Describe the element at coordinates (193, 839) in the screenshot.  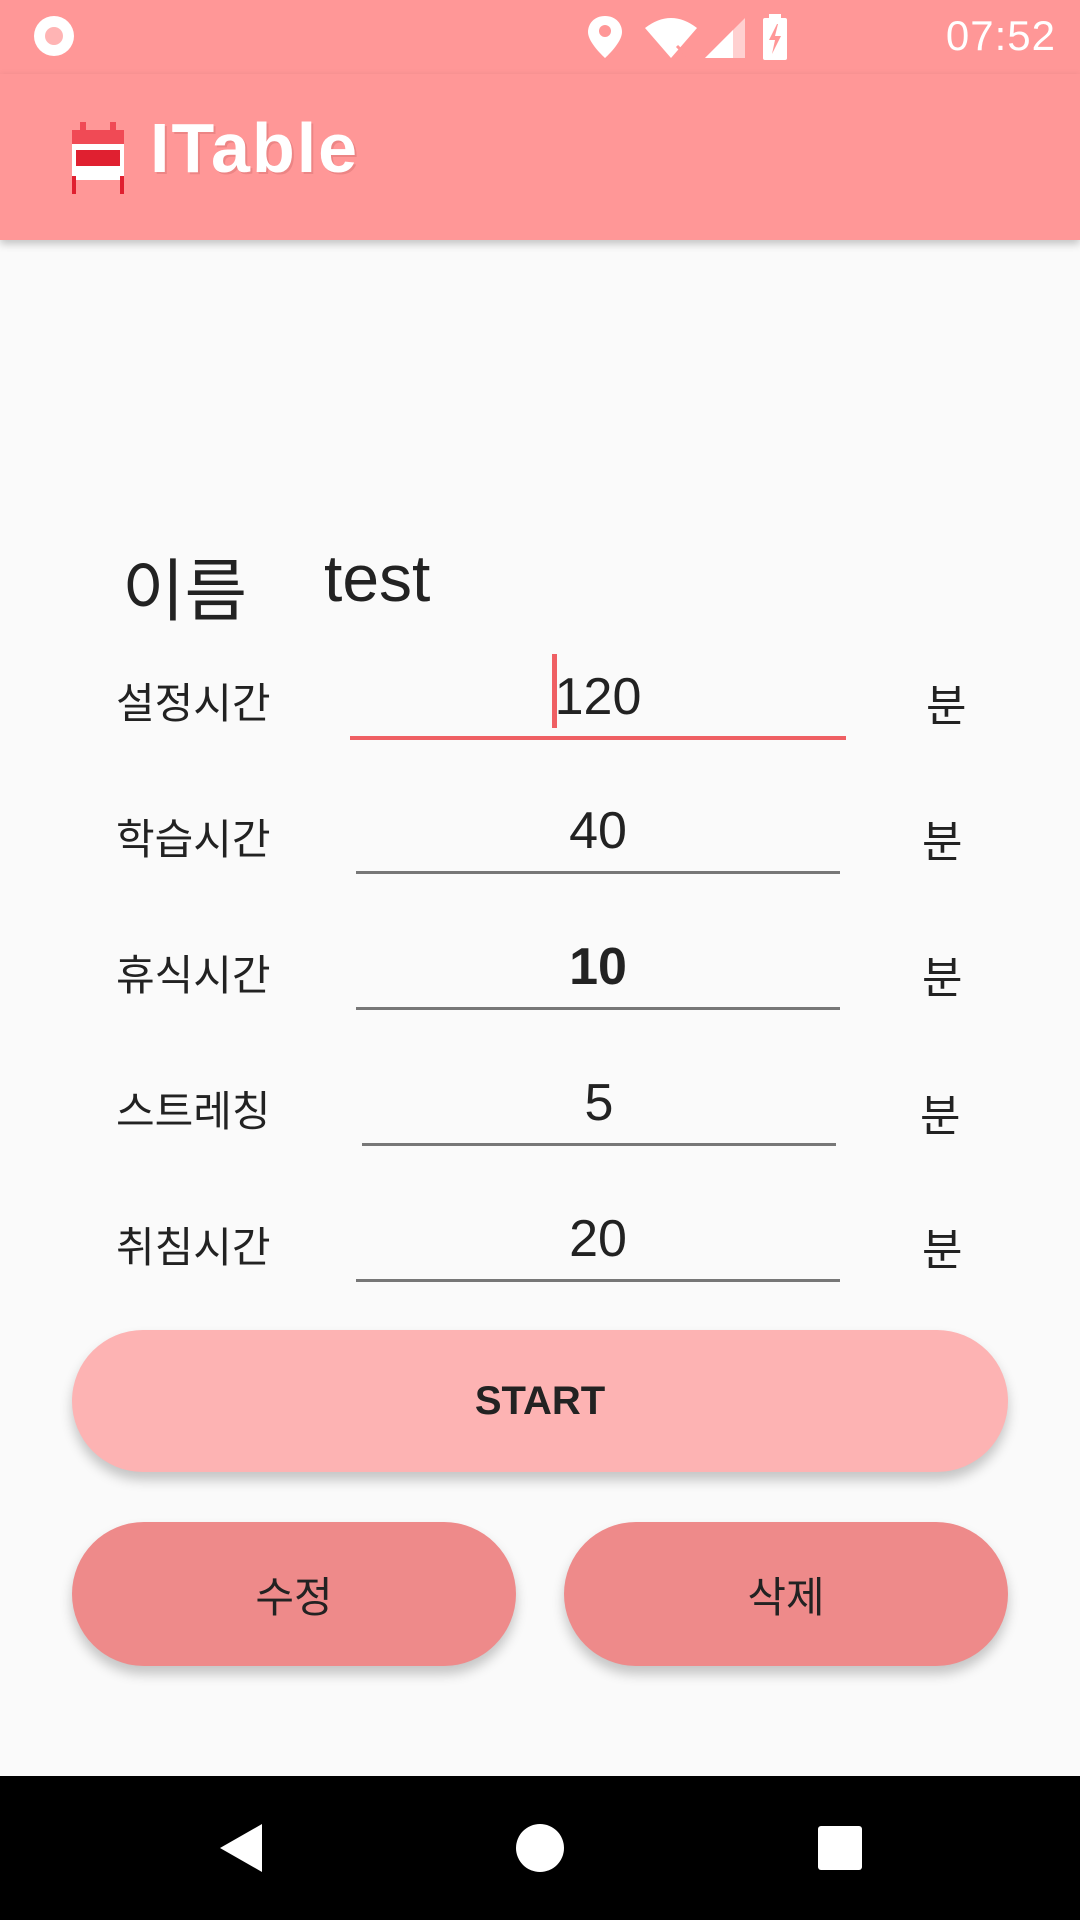
I see `study-time-label: 학습시간` at that location.